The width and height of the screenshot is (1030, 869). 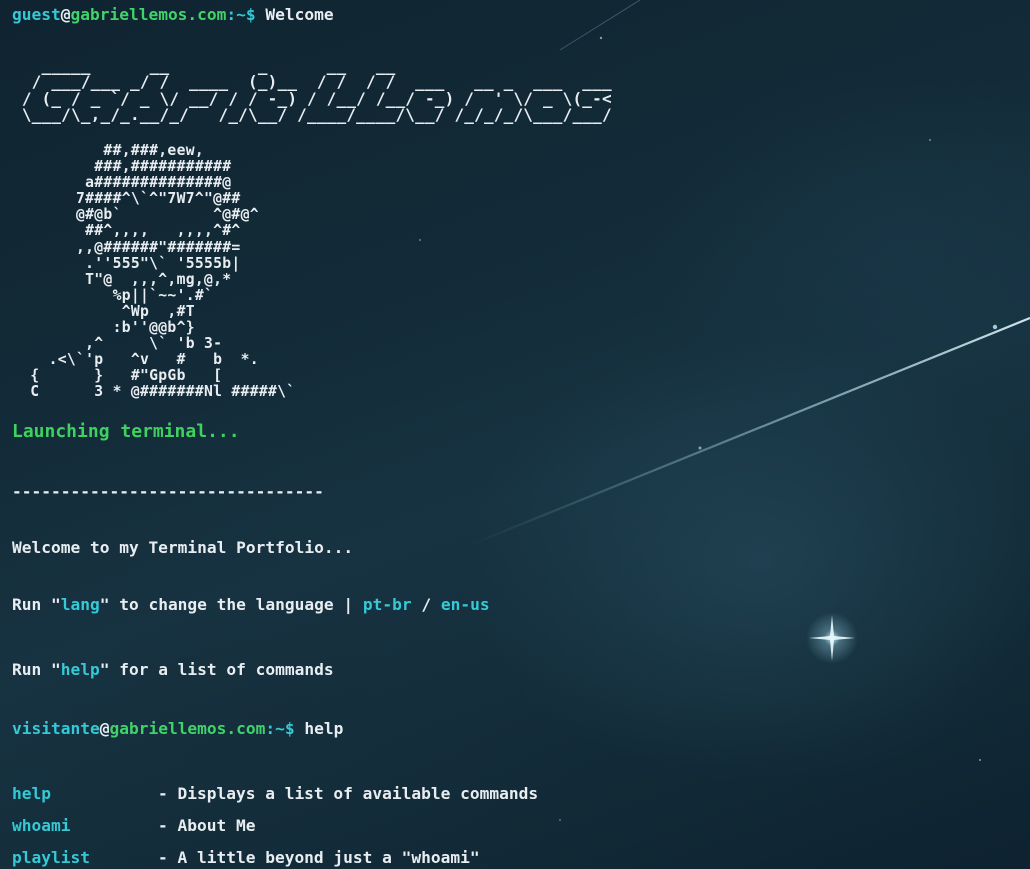 What do you see at coordinates (387, 604) in the screenshot?
I see `lang-option-pt-br: pt-br` at bounding box center [387, 604].